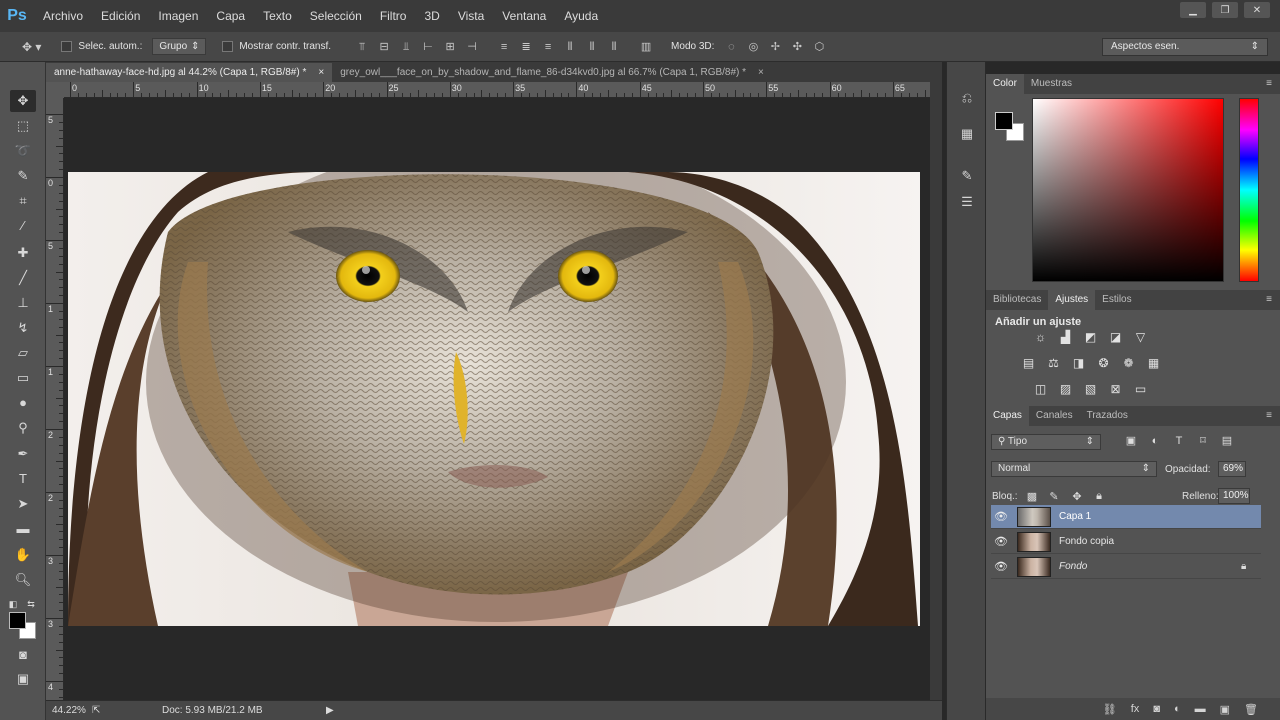 This screenshot has width=1280, height=720. I want to click on show-transform-checkbox, so click(228, 46).